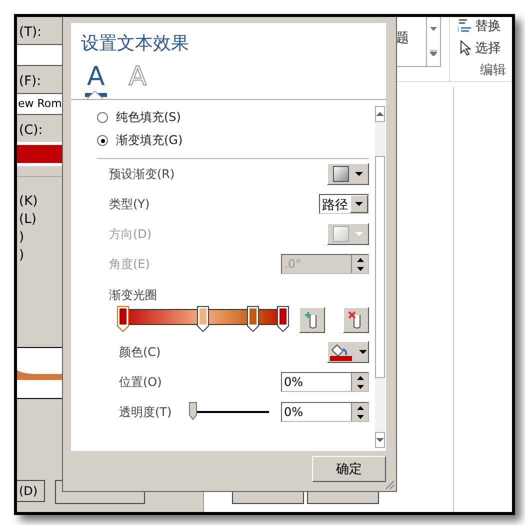 This screenshot has width=525, height=525. What do you see at coordinates (129, 264) in the screenshot?
I see `field-label: 角度(E)` at bounding box center [129, 264].